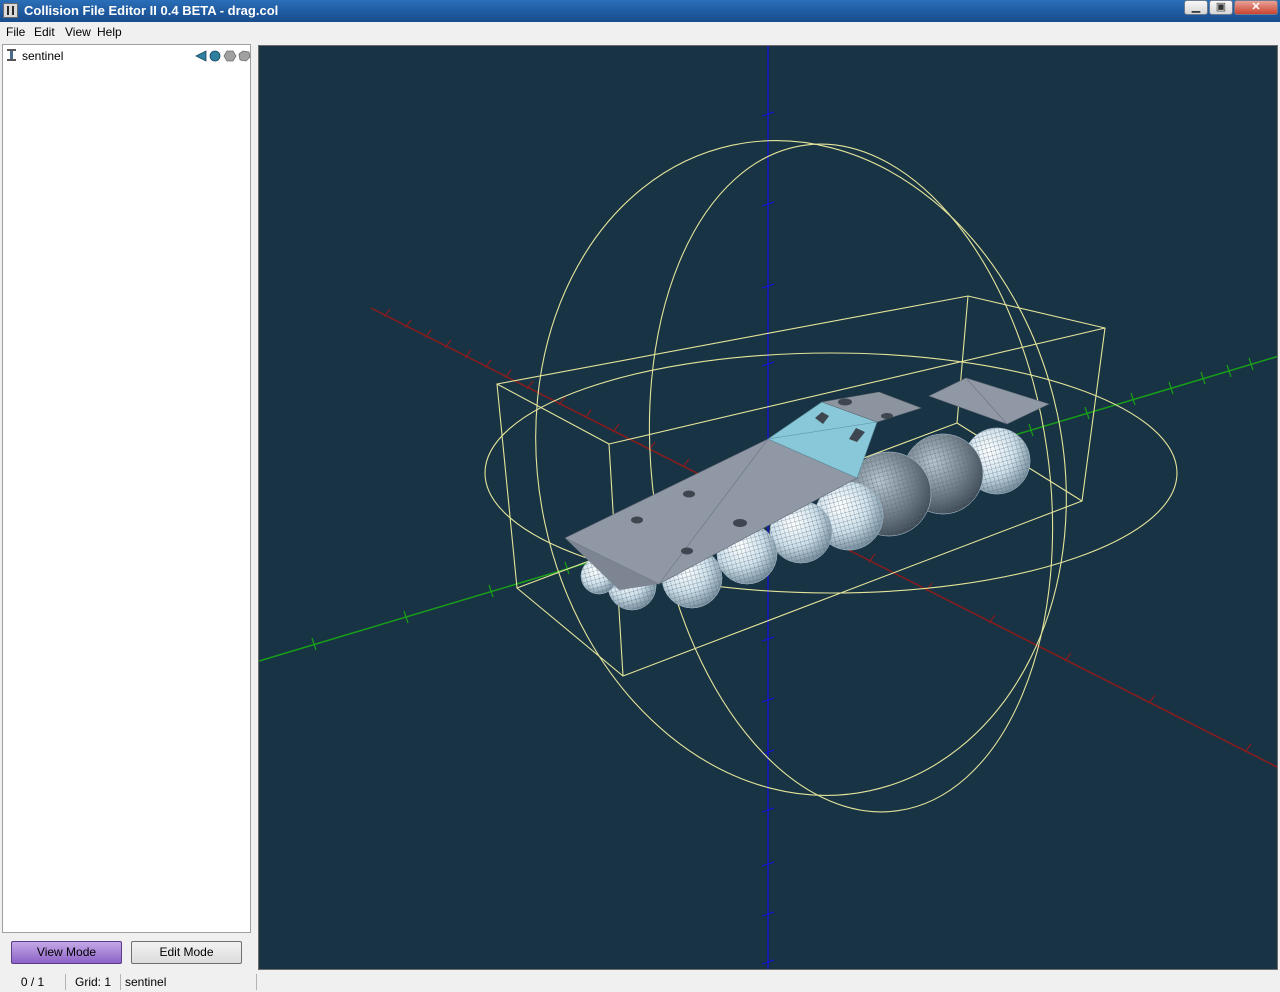  What do you see at coordinates (93, 982) in the screenshot?
I see `status-grid: Grid: 1` at bounding box center [93, 982].